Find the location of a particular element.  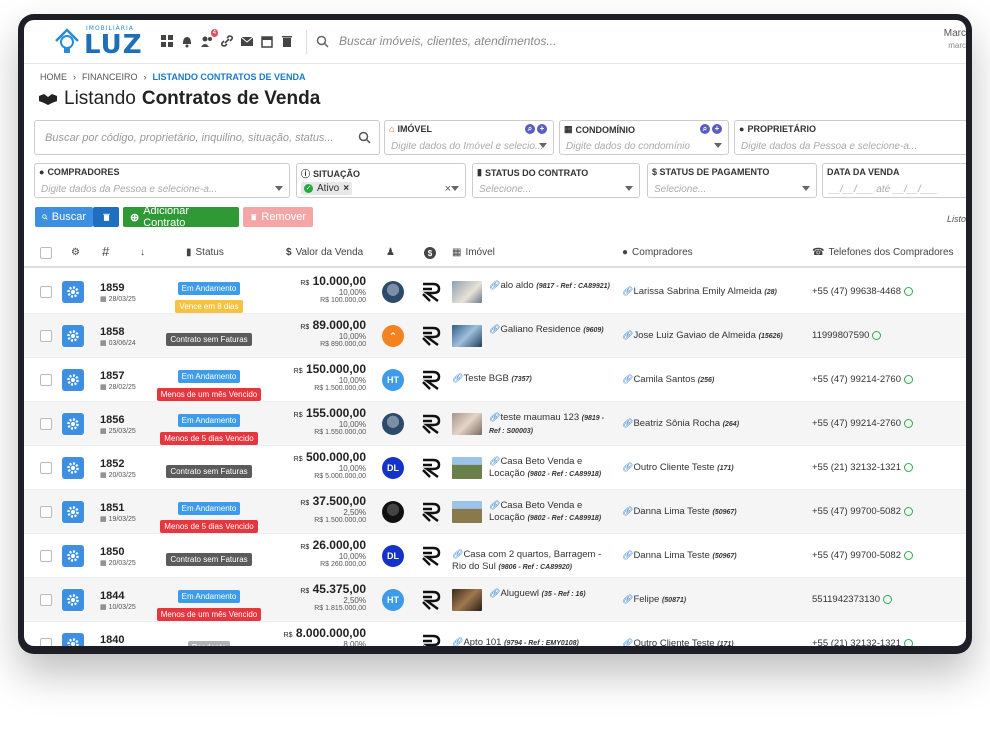

buyer-name: Danna Lima Teste is located at coordinates (671, 555).